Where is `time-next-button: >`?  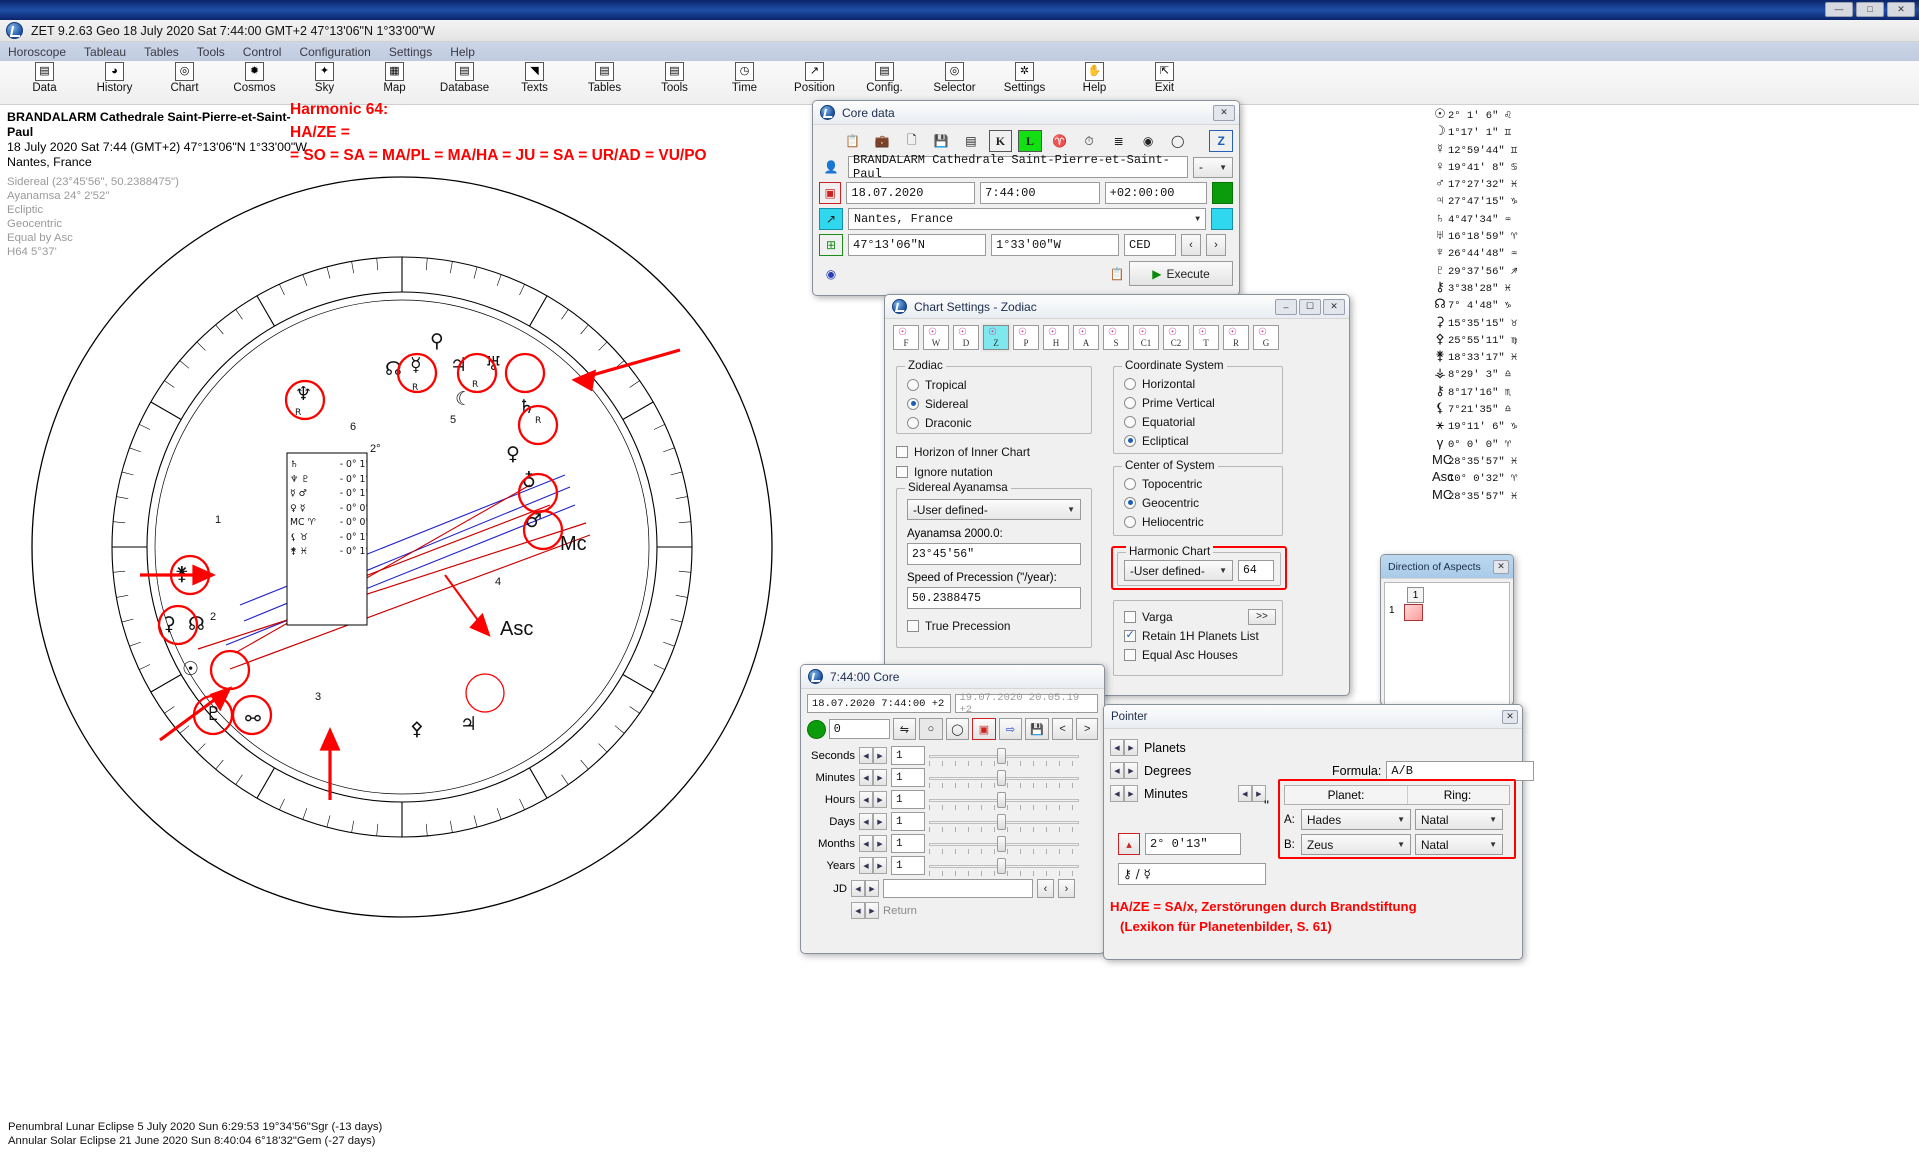
time-next-button: > is located at coordinates (1087, 729).